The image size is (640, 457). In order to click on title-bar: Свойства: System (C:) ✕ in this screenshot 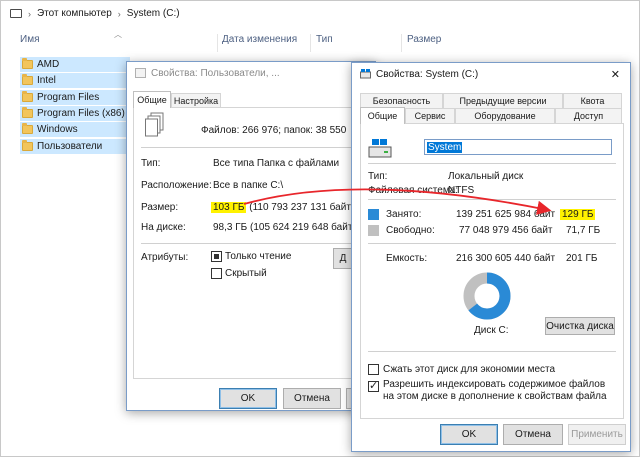, I will do `click(491, 74)`.